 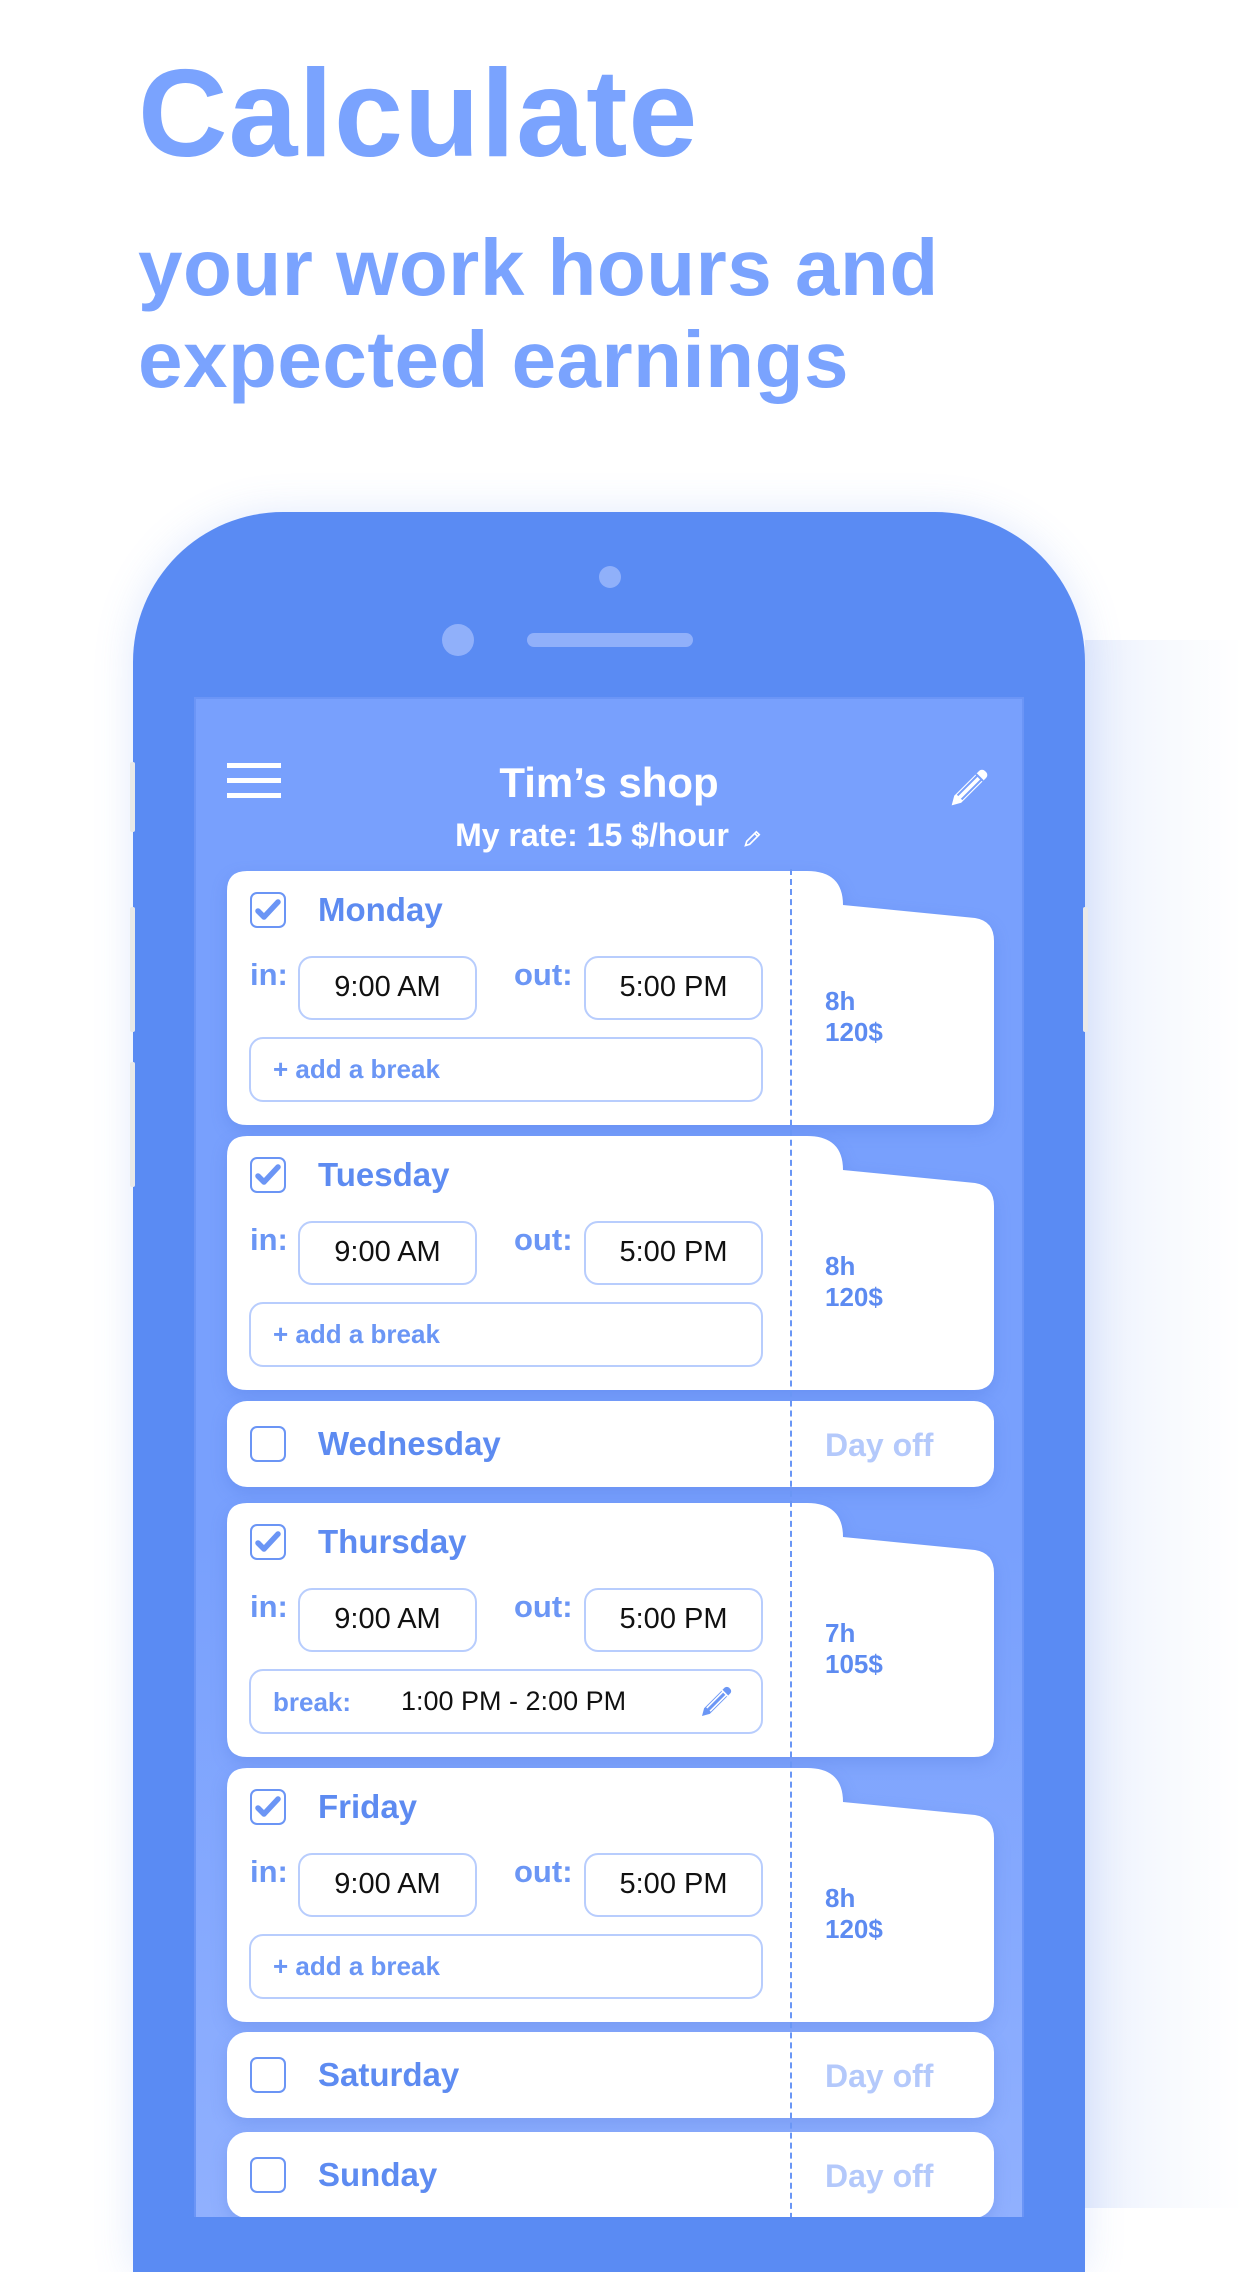 What do you see at coordinates (132, 797) in the screenshot?
I see `phone-side-button-mute` at bounding box center [132, 797].